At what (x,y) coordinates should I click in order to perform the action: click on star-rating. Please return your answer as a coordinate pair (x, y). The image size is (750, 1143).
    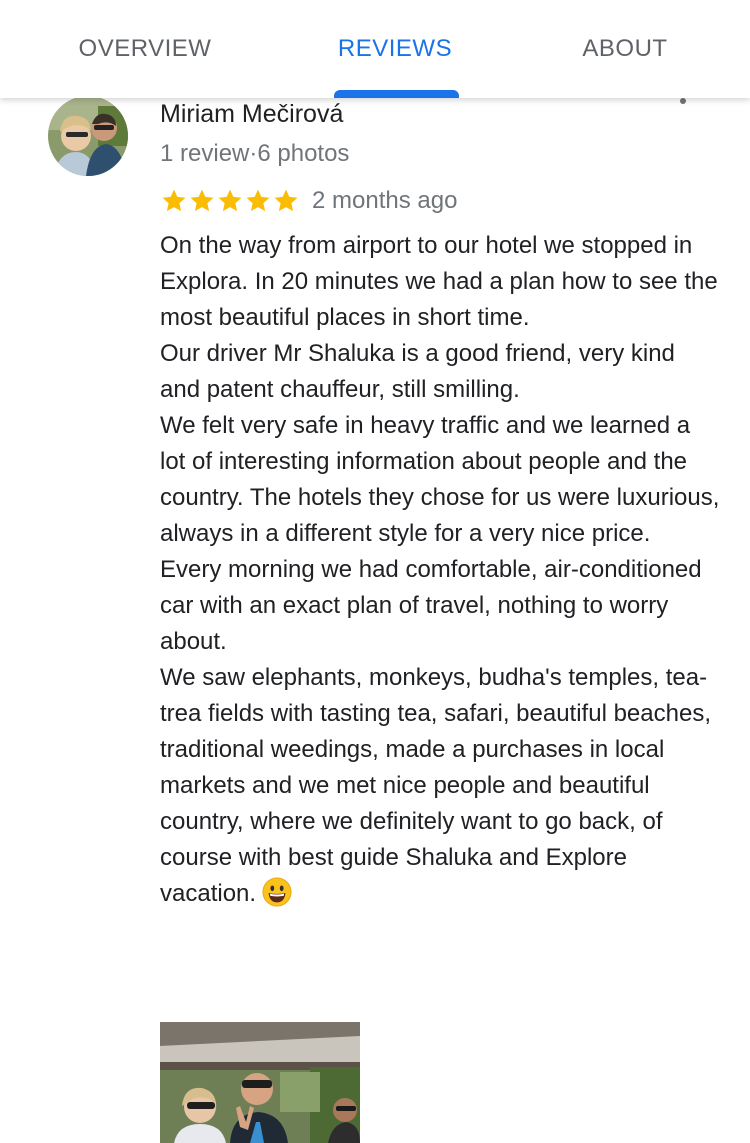
    Looking at the image, I should click on (230, 201).